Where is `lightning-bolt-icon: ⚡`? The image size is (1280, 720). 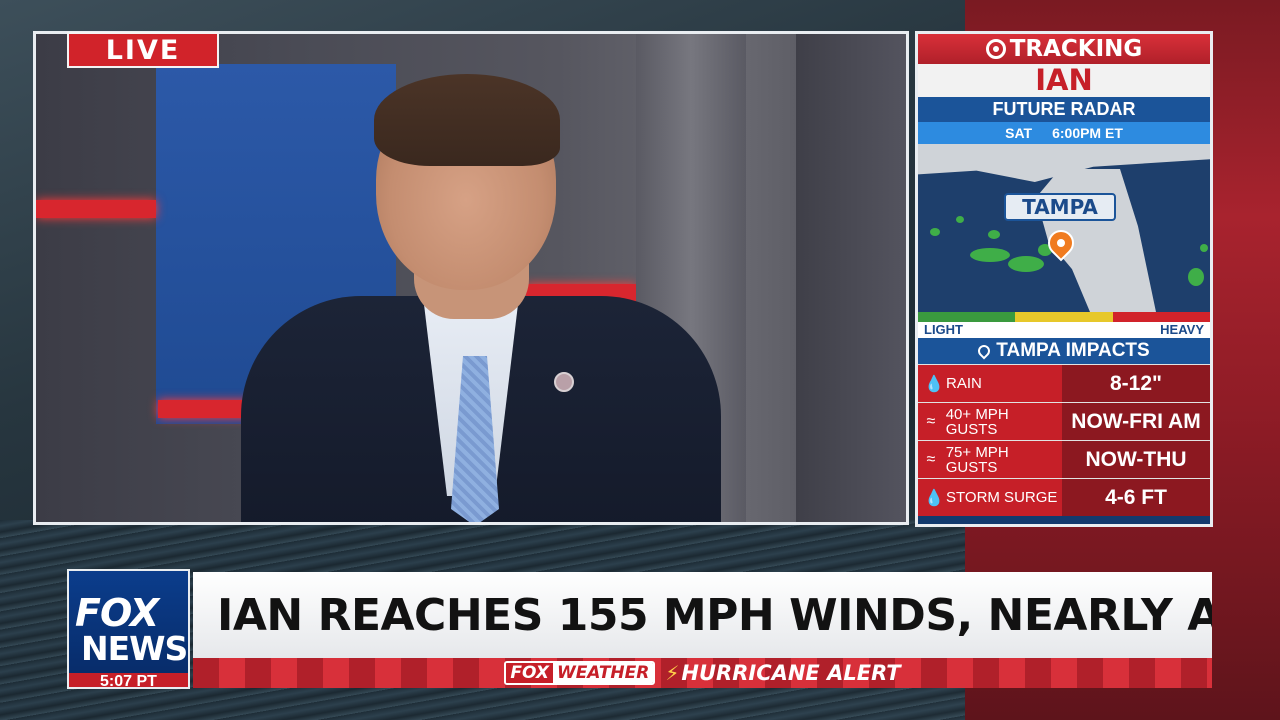
lightning-bolt-icon: ⚡ is located at coordinates (672, 673).